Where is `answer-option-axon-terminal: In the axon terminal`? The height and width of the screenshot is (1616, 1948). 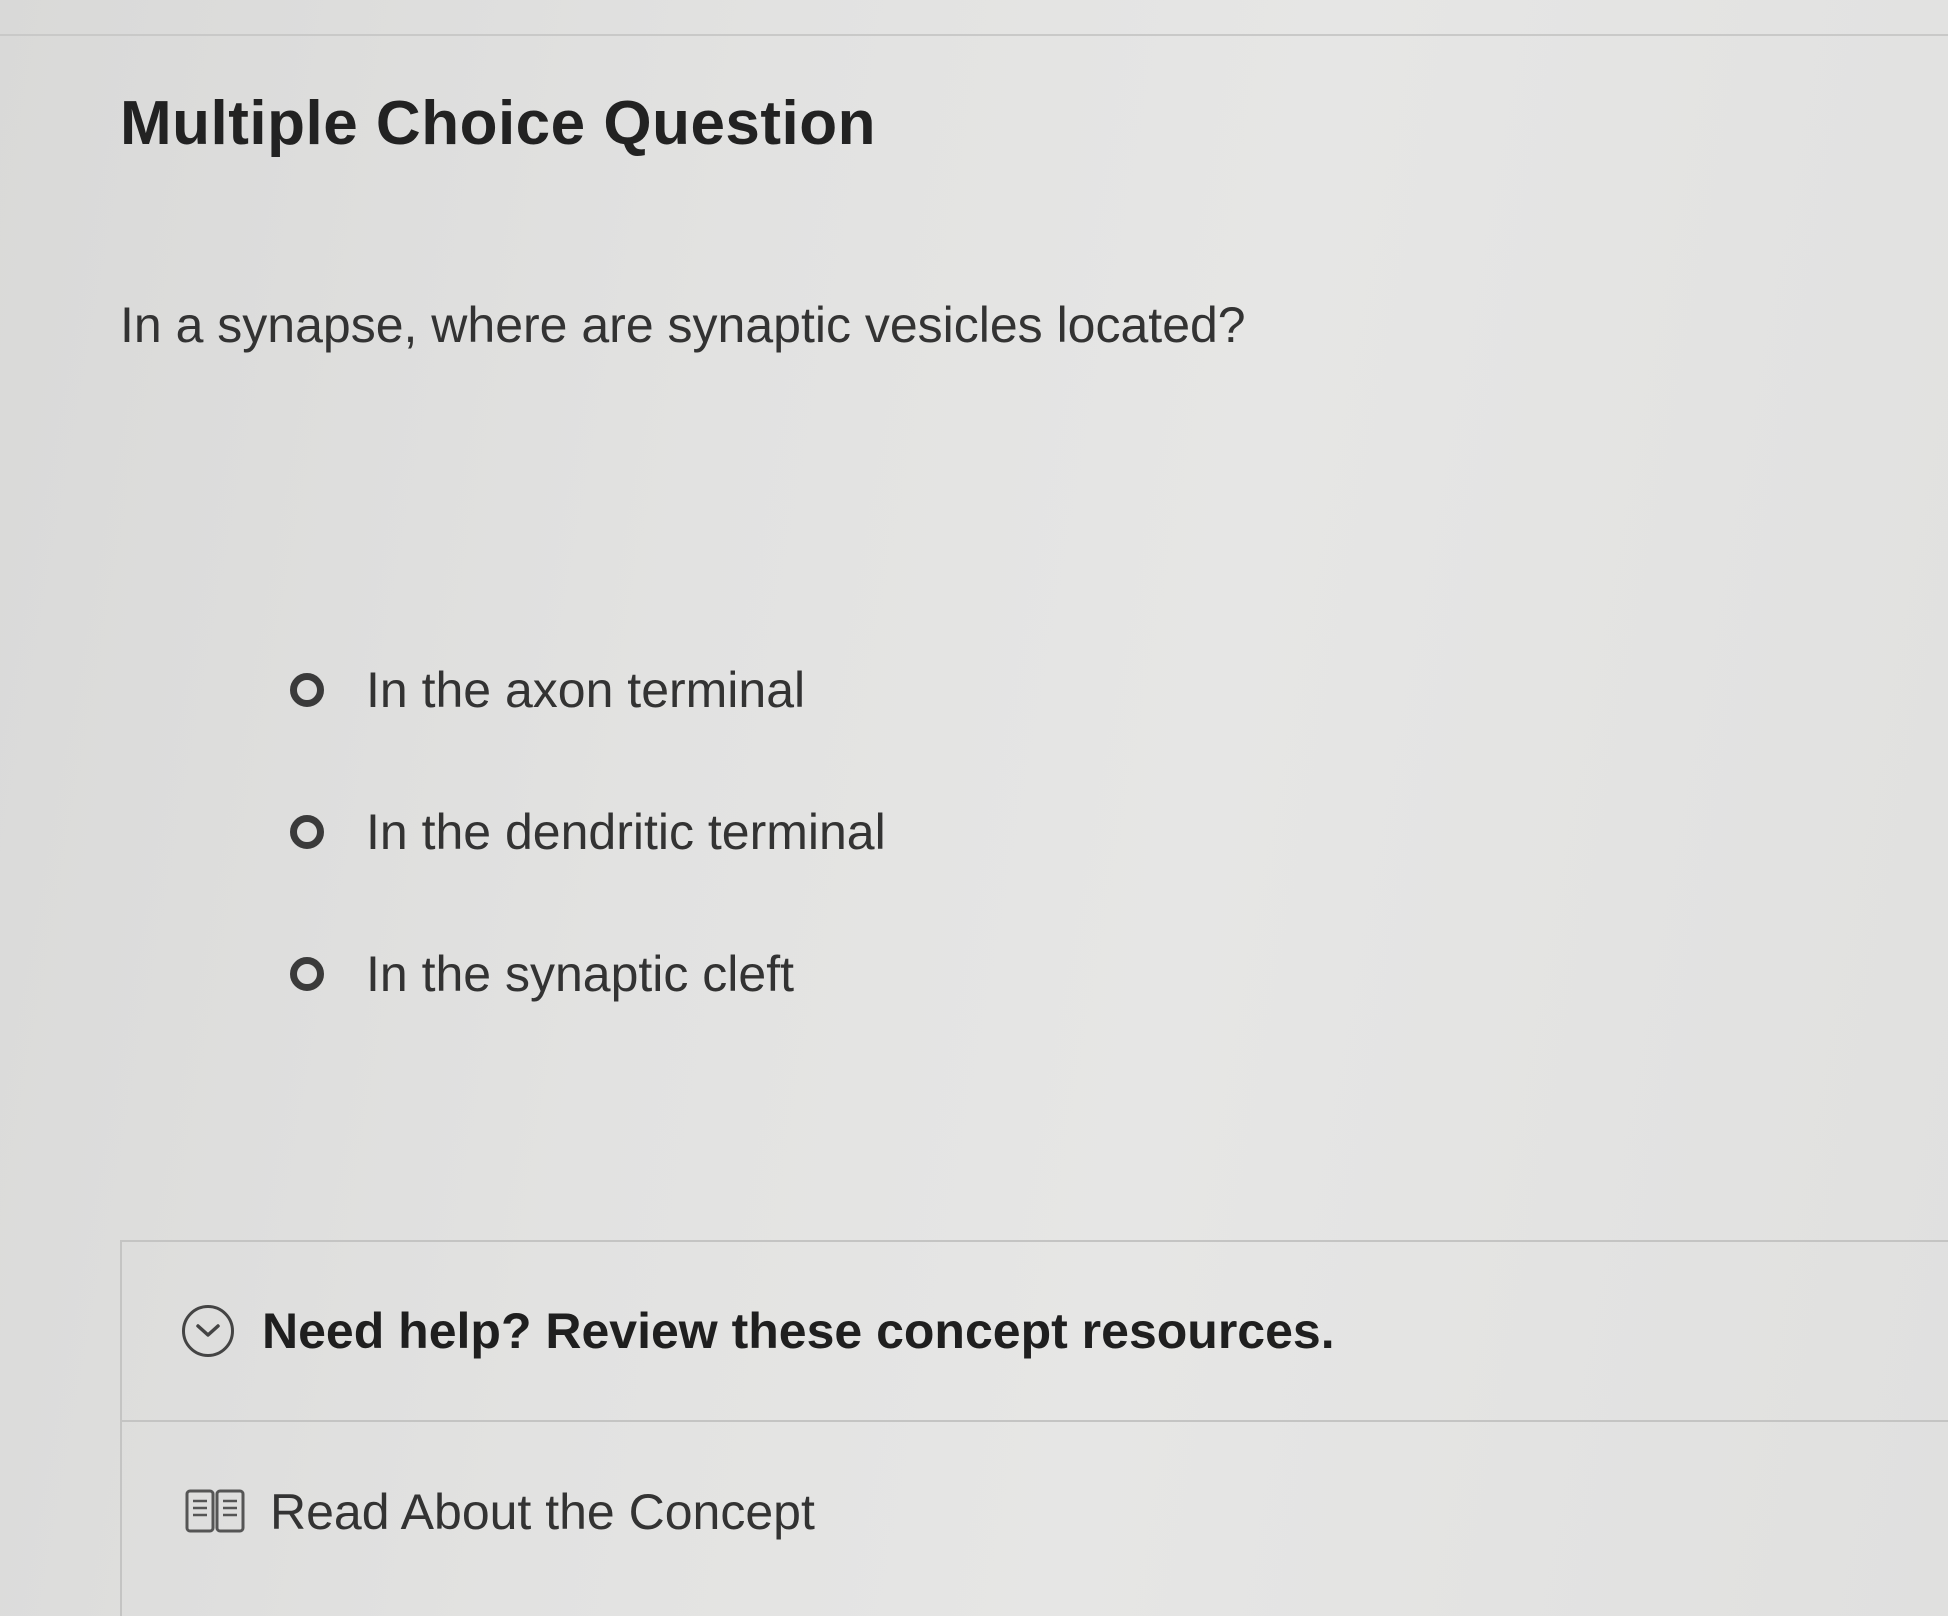 answer-option-axon-terminal: In the axon terminal is located at coordinates (588, 690).